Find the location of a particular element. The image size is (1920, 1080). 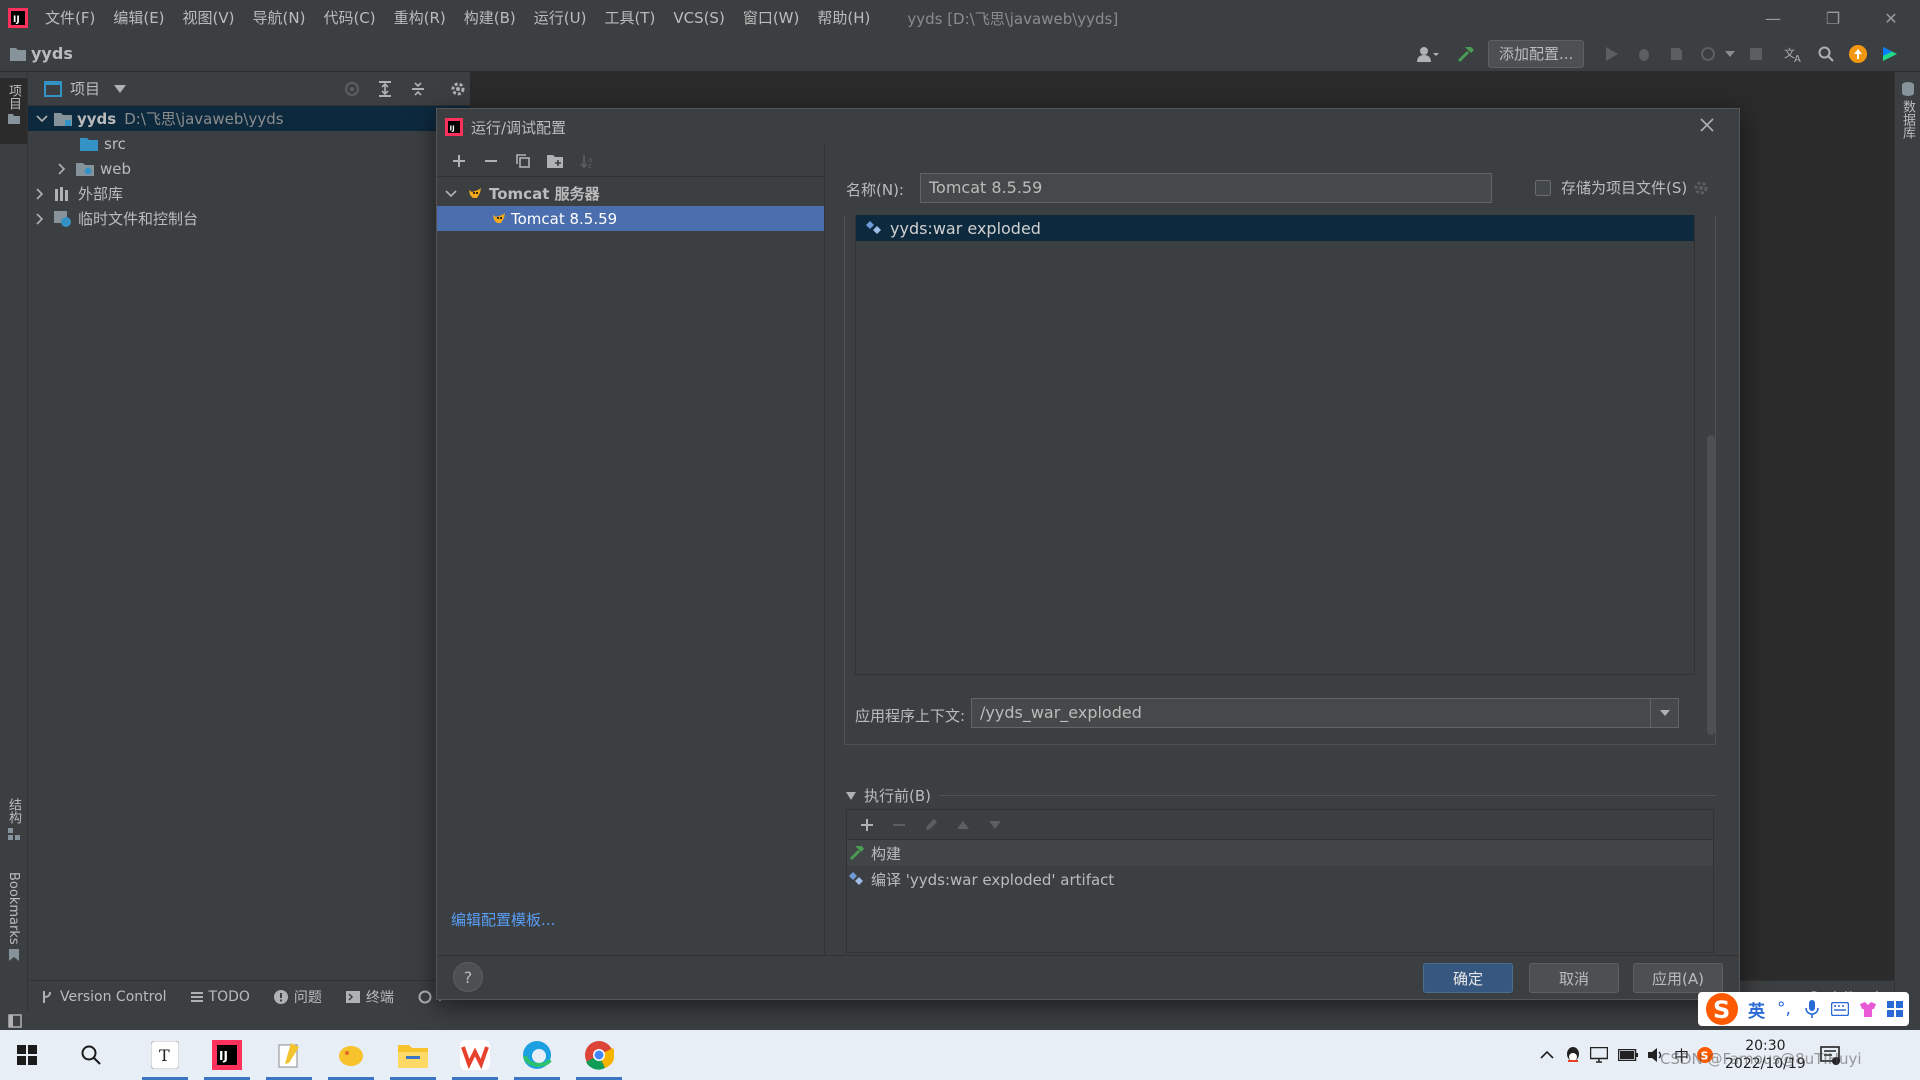

toggle-tool-windows-icon is located at coordinates (15, 1021).